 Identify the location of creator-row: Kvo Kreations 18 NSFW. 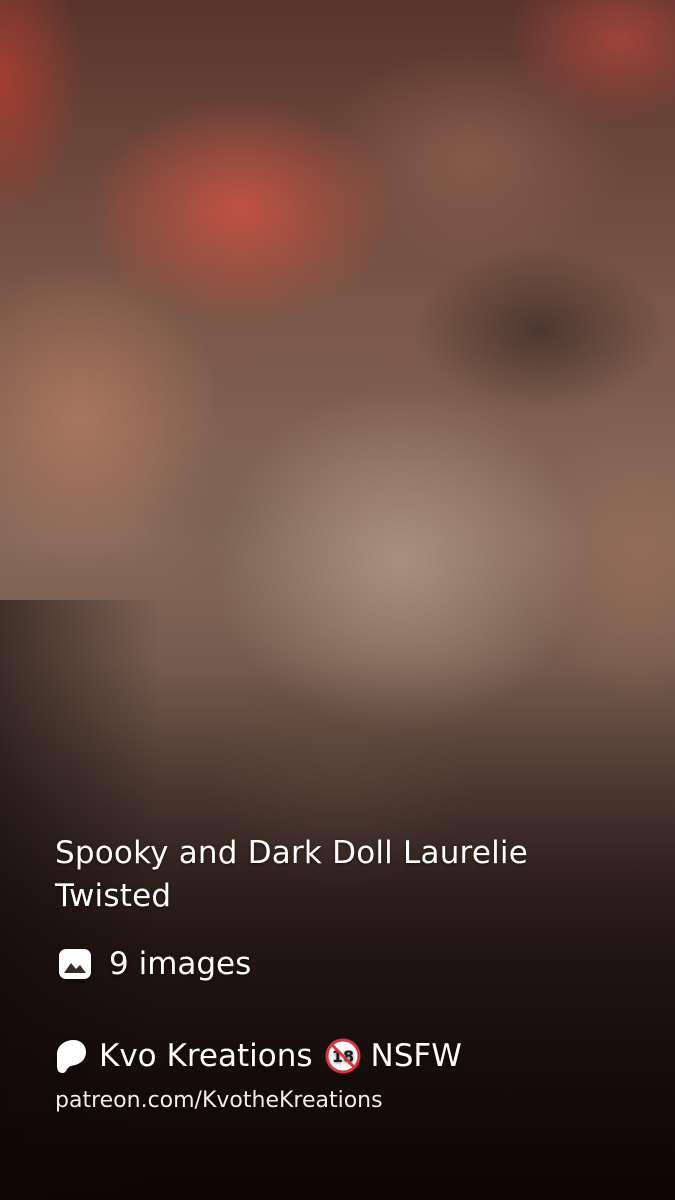
(345, 1056).